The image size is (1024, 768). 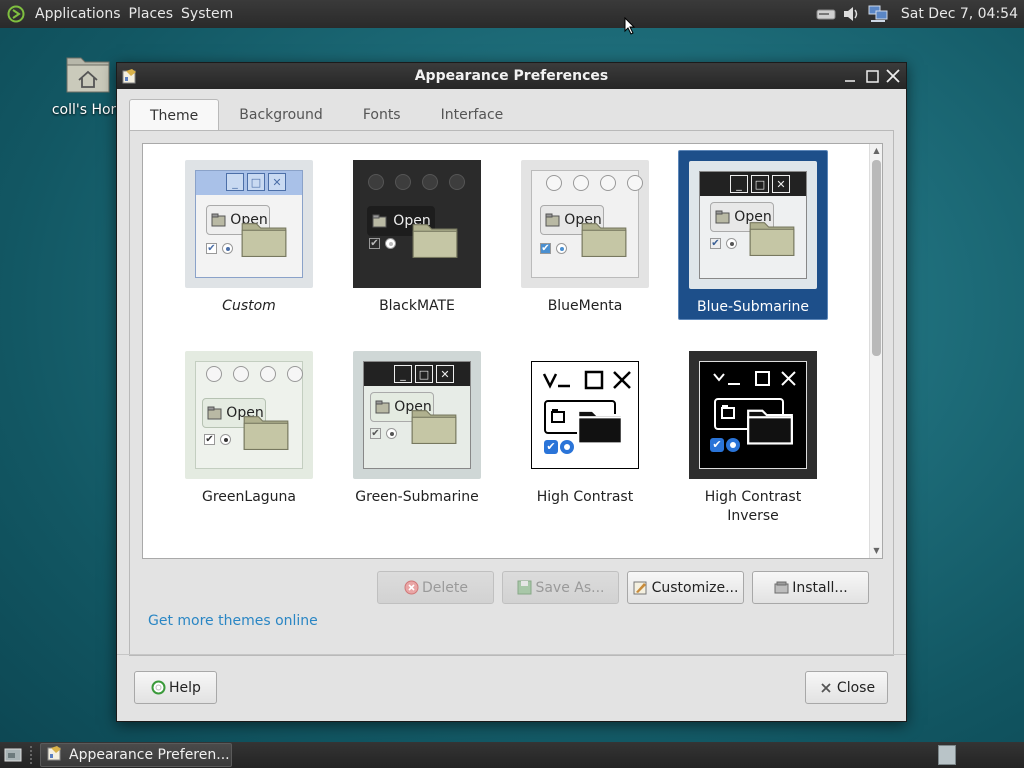 I want to click on scrollbar-thumb, so click(x=876, y=258).